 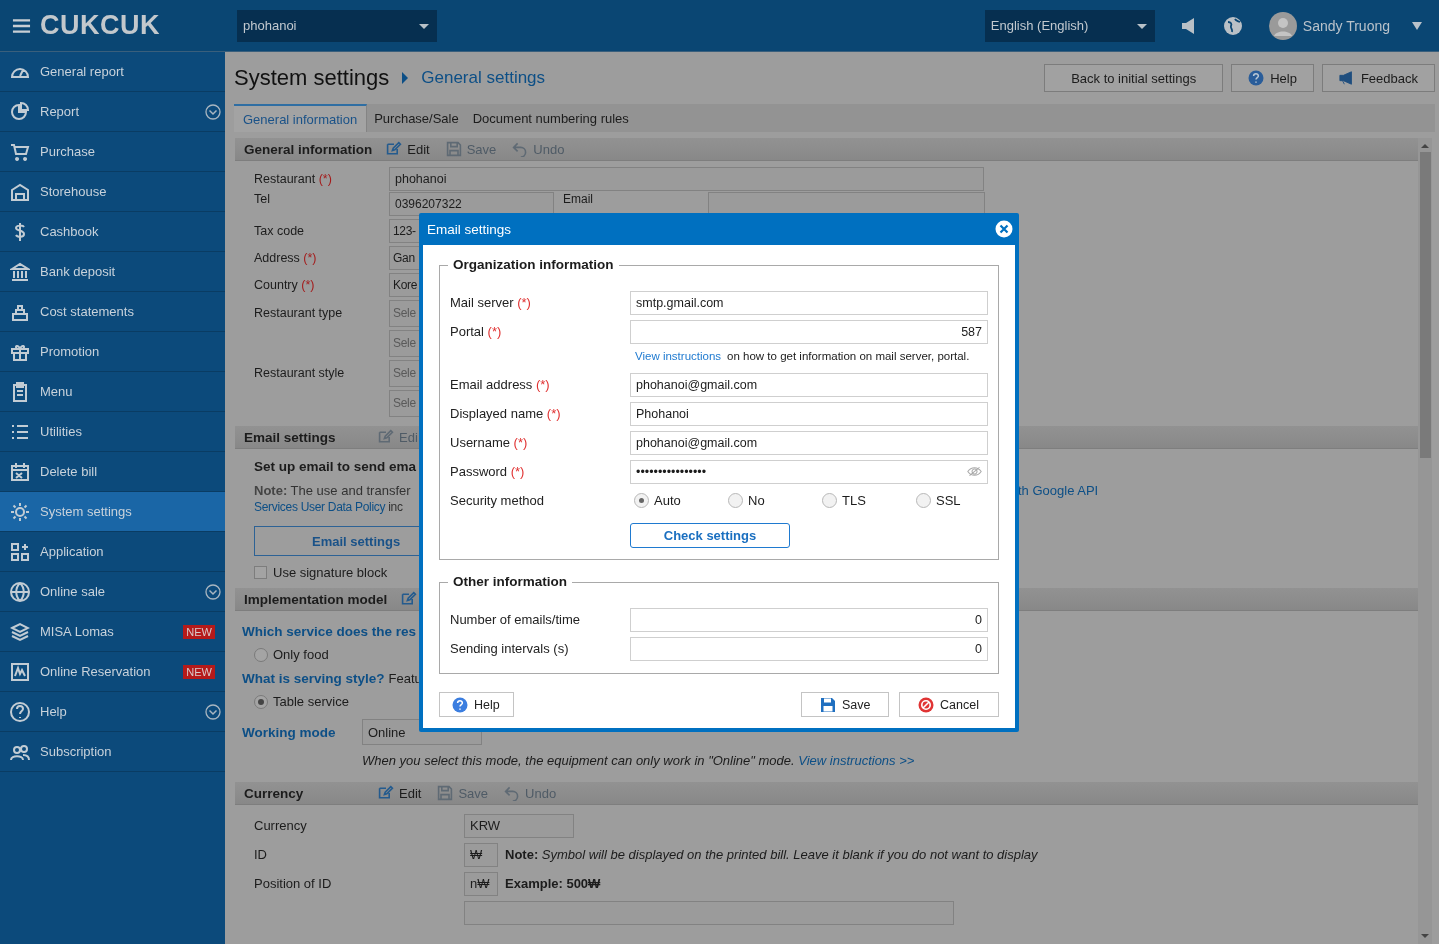 I want to click on field-label: Restaurant (*), so click(x=293, y=178).